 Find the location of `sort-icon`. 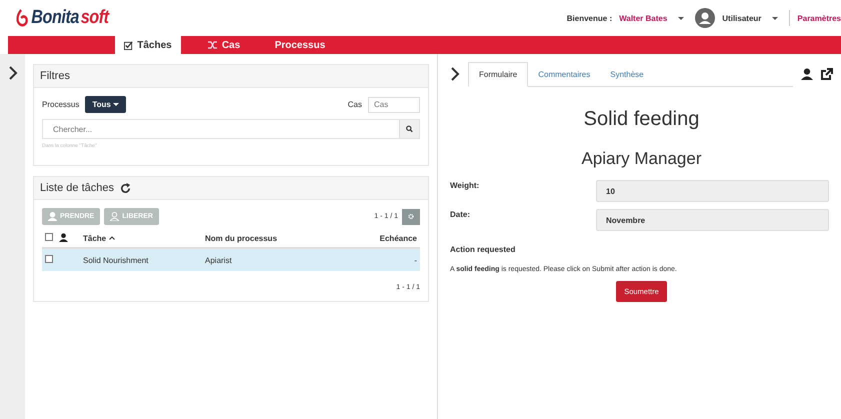

sort-icon is located at coordinates (112, 238).